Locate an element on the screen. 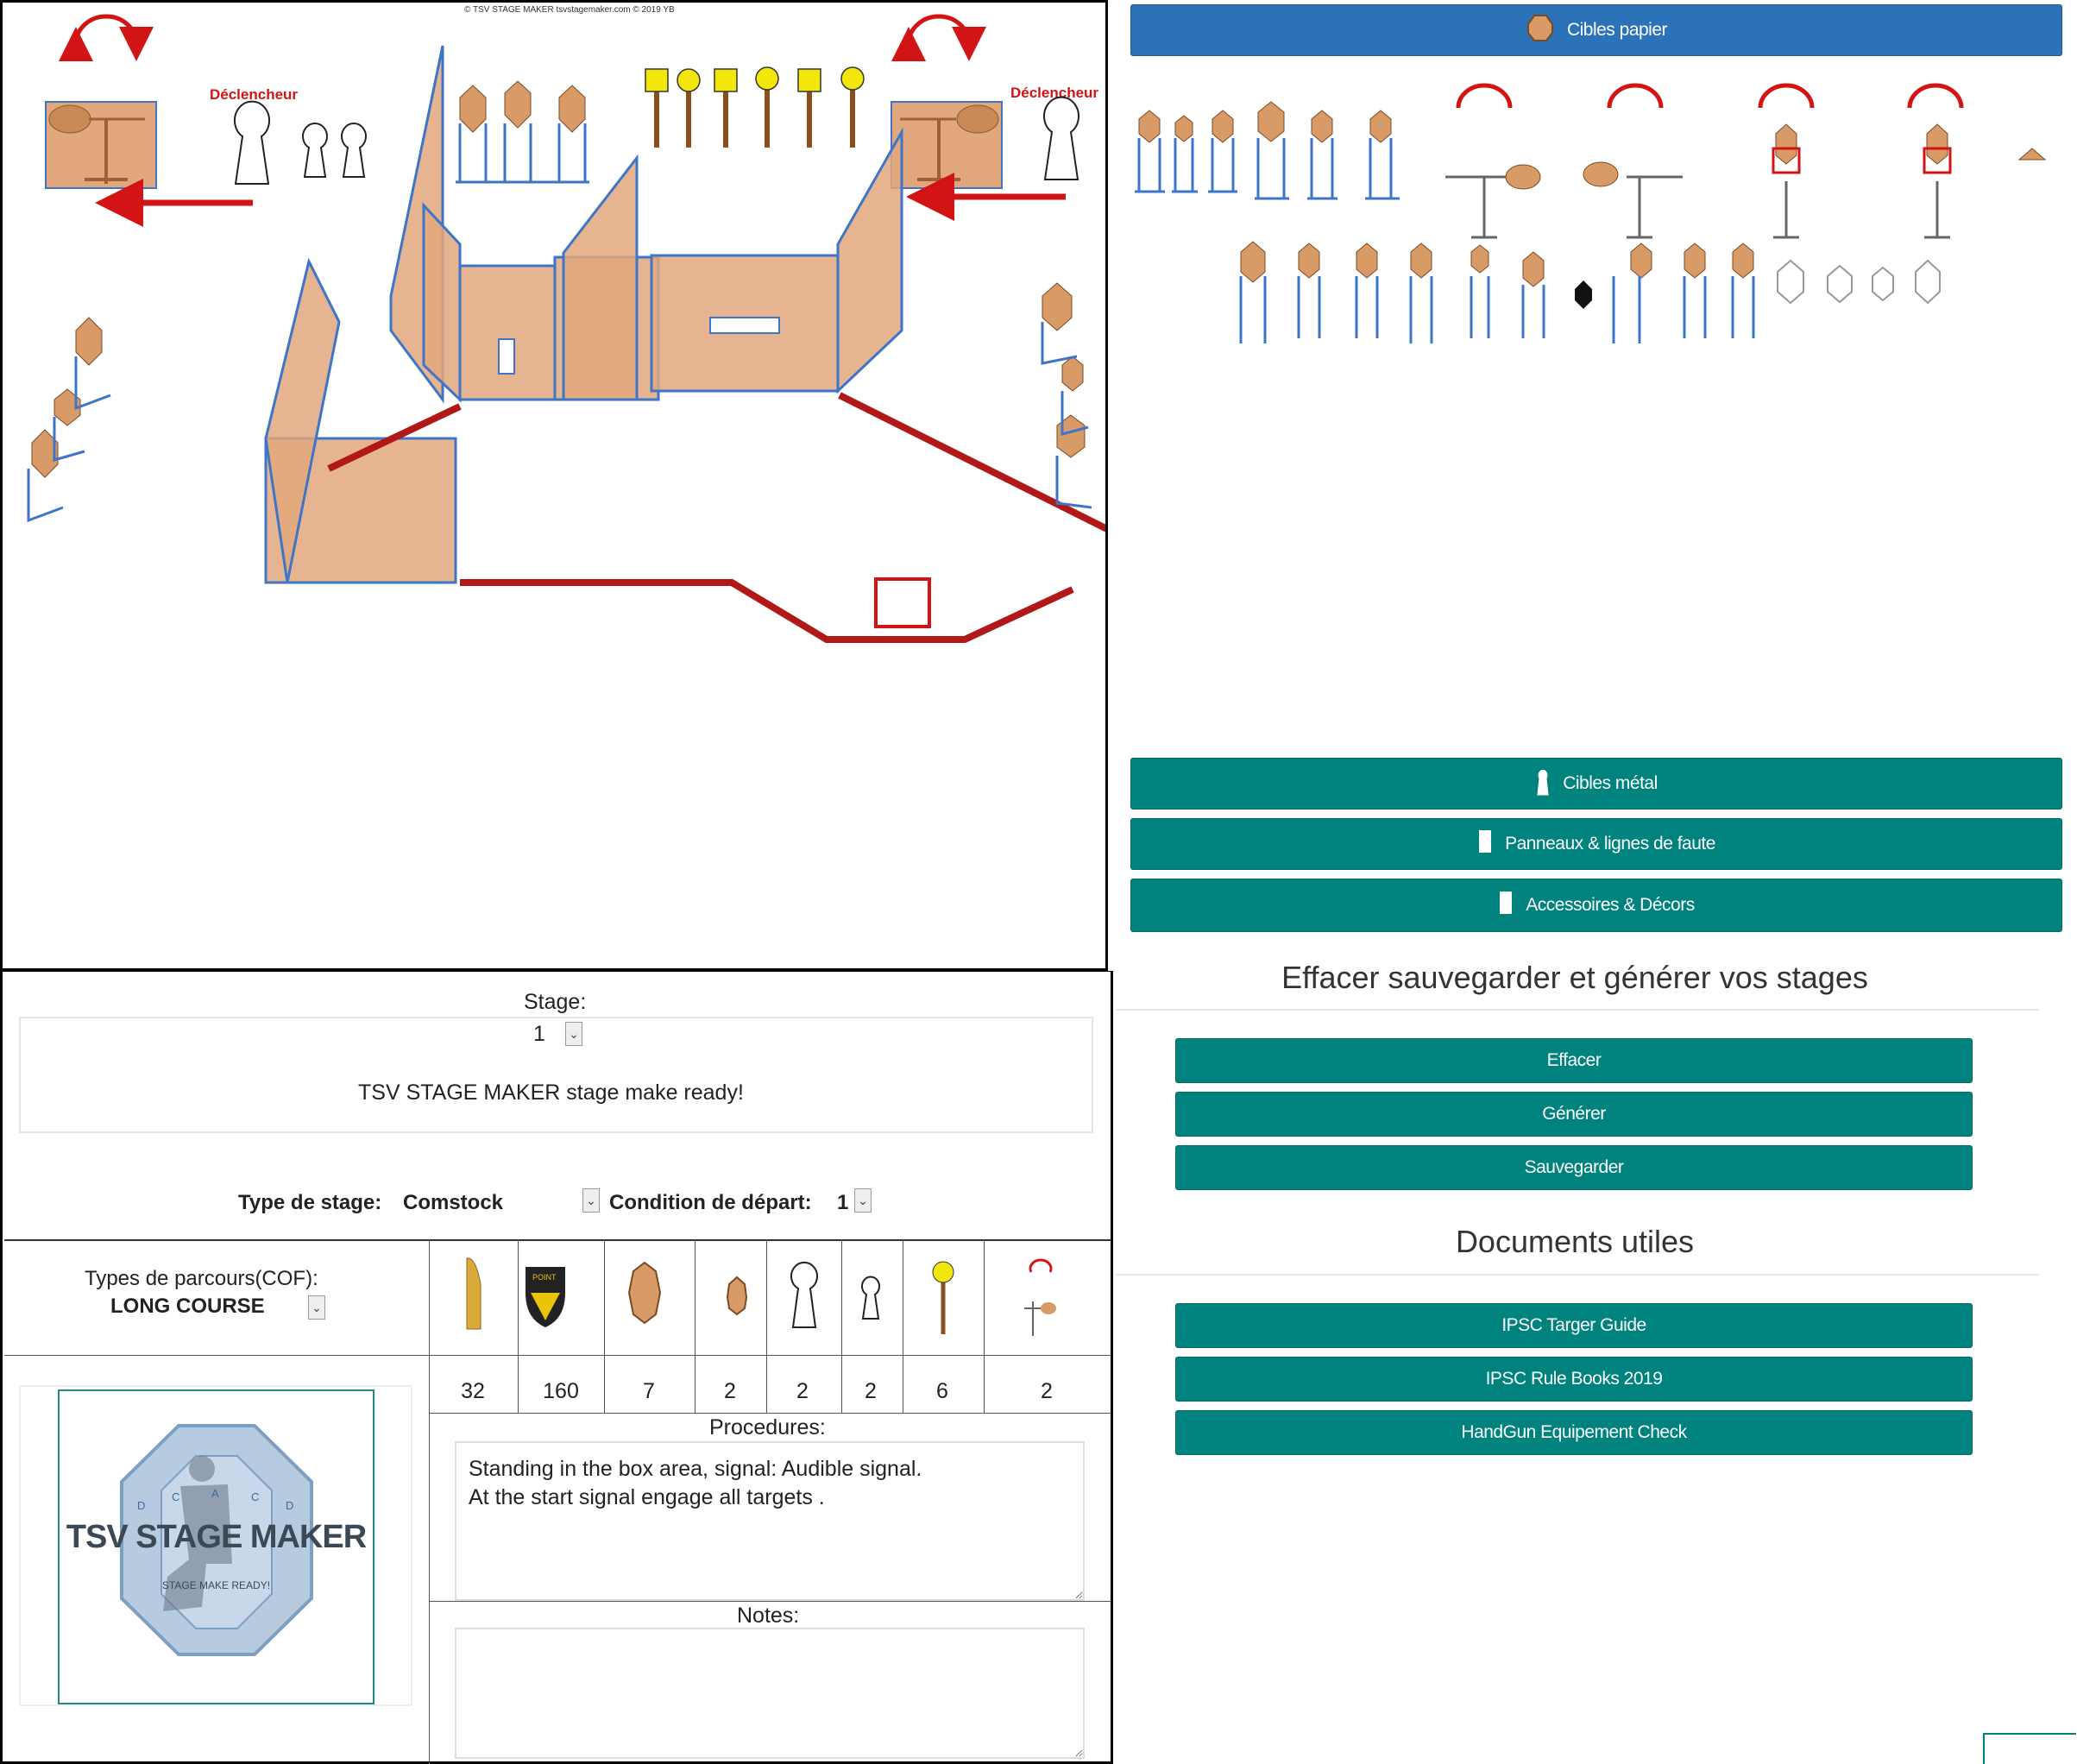 The width and height of the screenshot is (2077, 1764). notes-label: Notes: is located at coordinates (768, 1616).